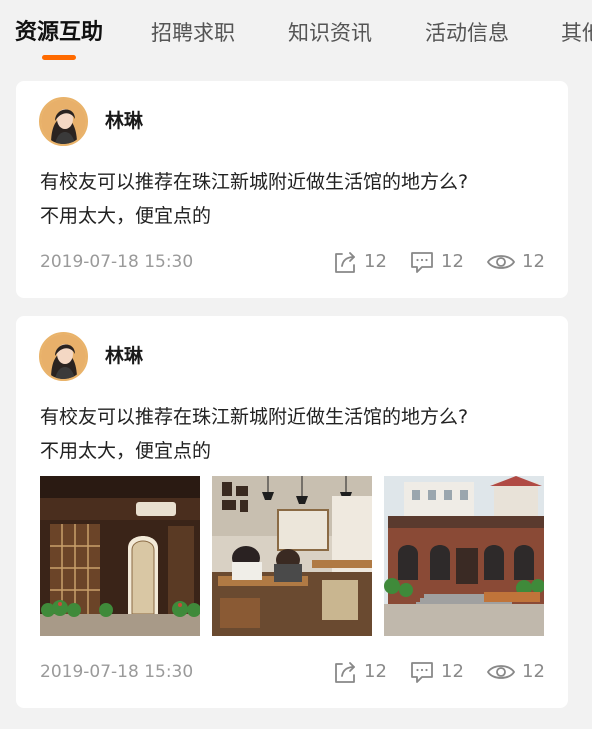 This screenshot has width=592, height=729. What do you see at coordinates (330, 33) in the screenshot?
I see `tab-knowledge: 知识资讯` at bounding box center [330, 33].